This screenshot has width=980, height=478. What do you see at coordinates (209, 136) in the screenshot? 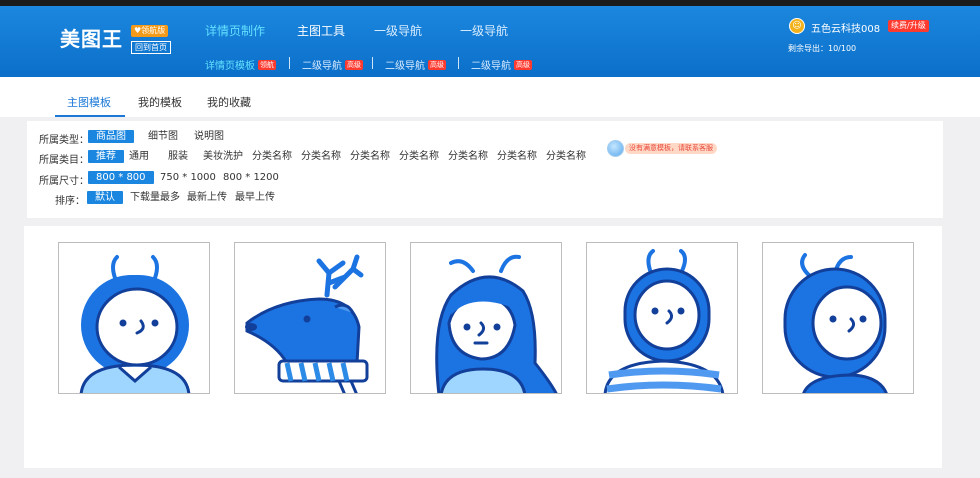
I see `filter-type-option: 说明图` at bounding box center [209, 136].